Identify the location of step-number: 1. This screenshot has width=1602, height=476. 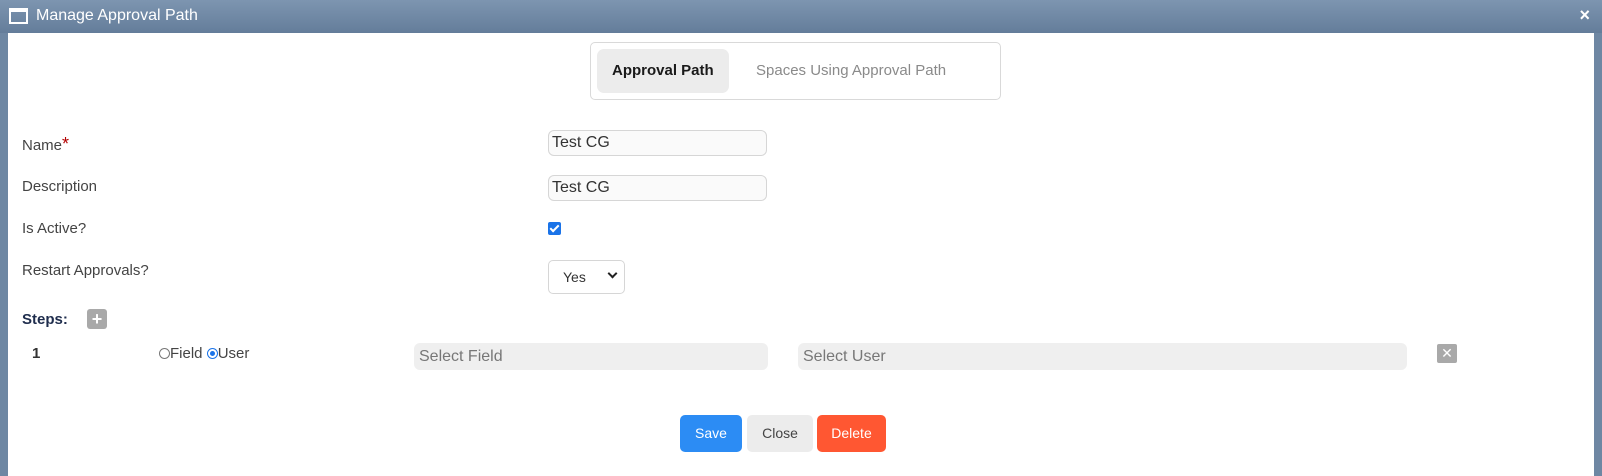
(36, 353).